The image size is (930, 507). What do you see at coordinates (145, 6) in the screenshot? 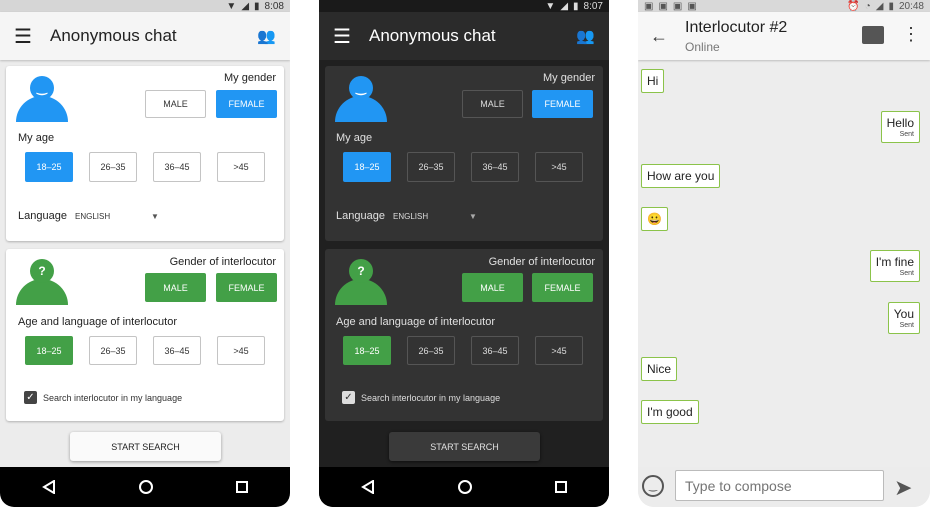
I see `status-bar: ▼ ◢ ▮ 8:08` at bounding box center [145, 6].